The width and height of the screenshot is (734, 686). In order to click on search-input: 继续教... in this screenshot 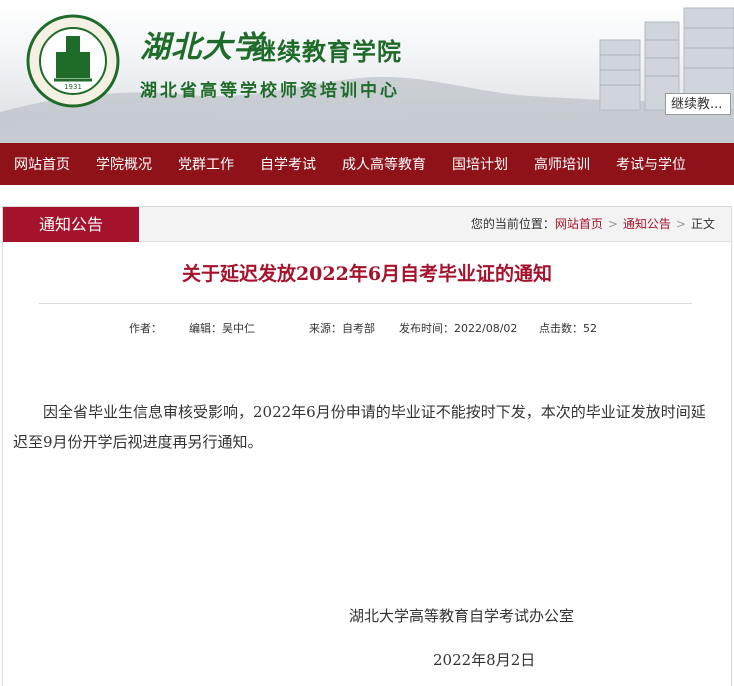, I will do `click(698, 104)`.